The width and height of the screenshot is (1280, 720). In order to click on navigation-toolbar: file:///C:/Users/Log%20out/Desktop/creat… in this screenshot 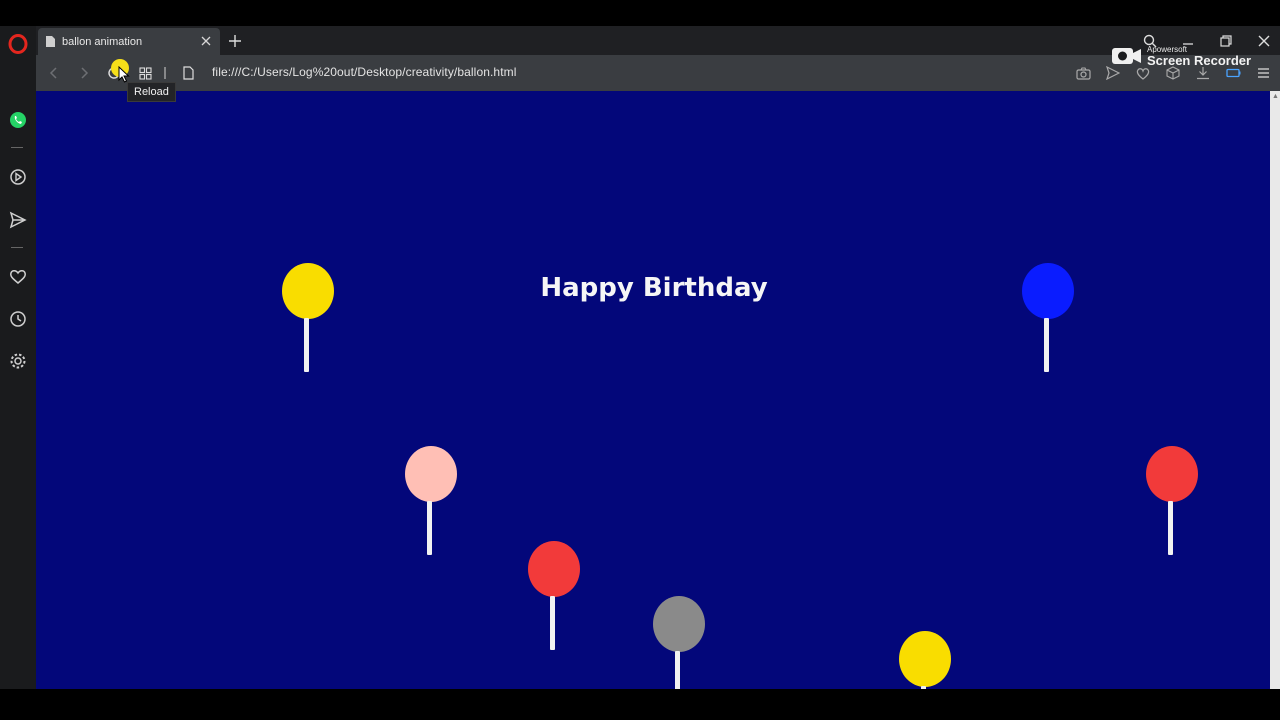, I will do `click(658, 73)`.